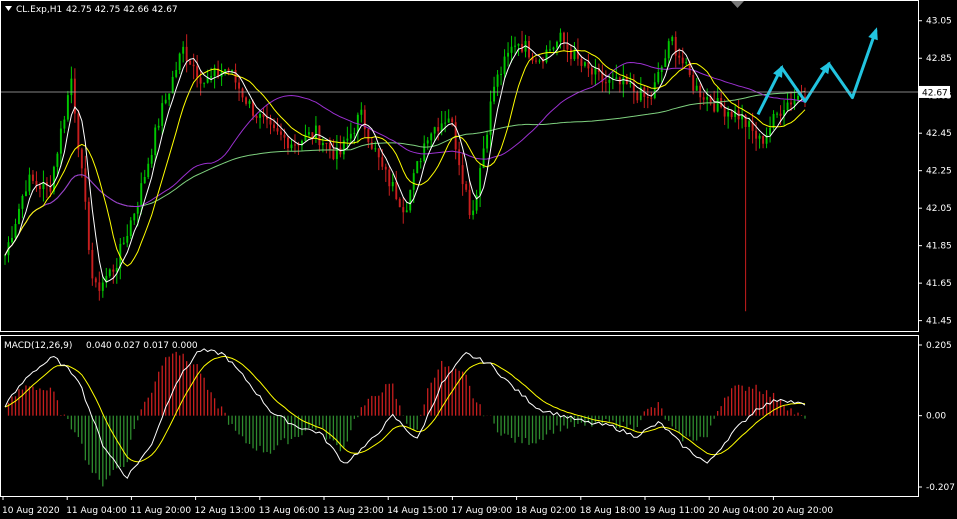 The height and width of the screenshot is (519, 957). I want to click on price-tick-label: 42.05, so click(939, 209).